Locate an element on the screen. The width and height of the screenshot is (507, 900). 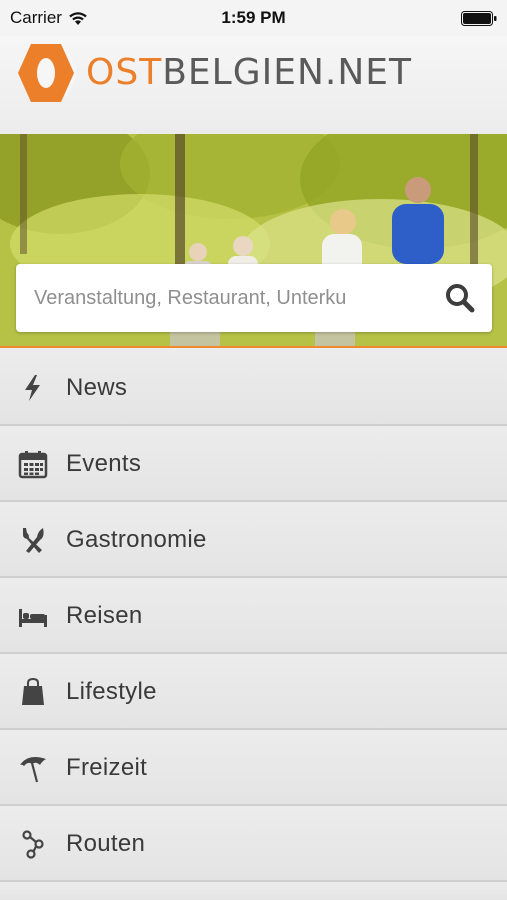
menu-item-label: Reisen is located at coordinates (104, 615).